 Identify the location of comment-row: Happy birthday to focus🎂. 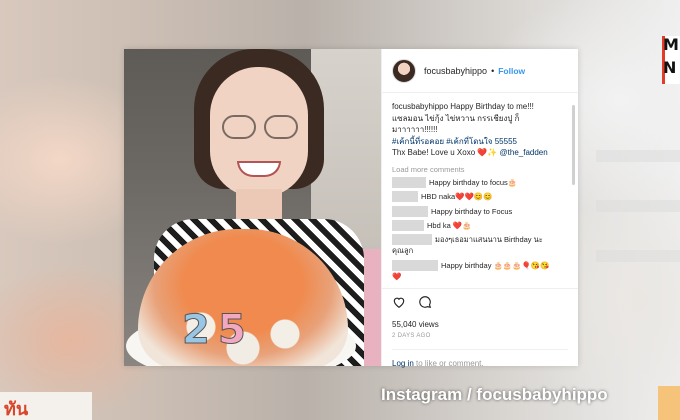
(480, 182).